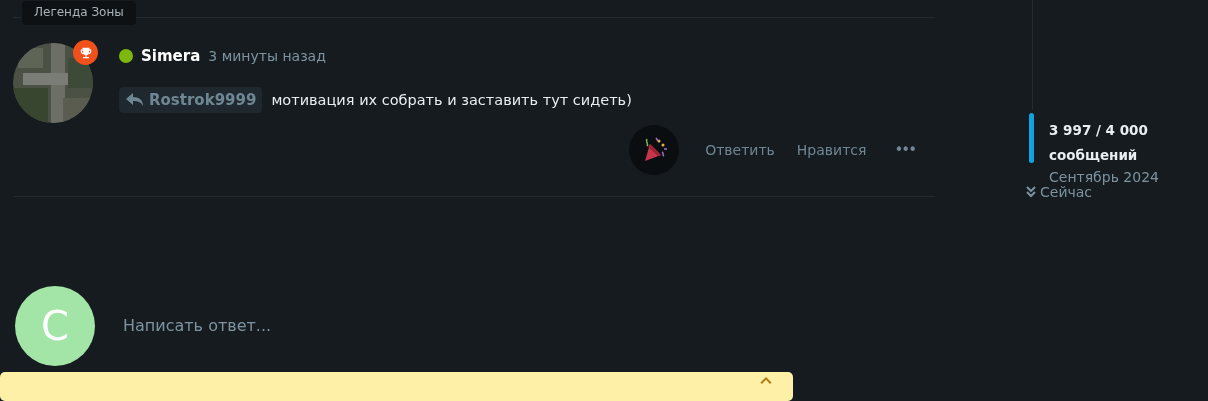 This screenshot has height=401, width=1208. Describe the element at coordinates (740, 150) in the screenshot. I see `action-link: Ответить` at that location.